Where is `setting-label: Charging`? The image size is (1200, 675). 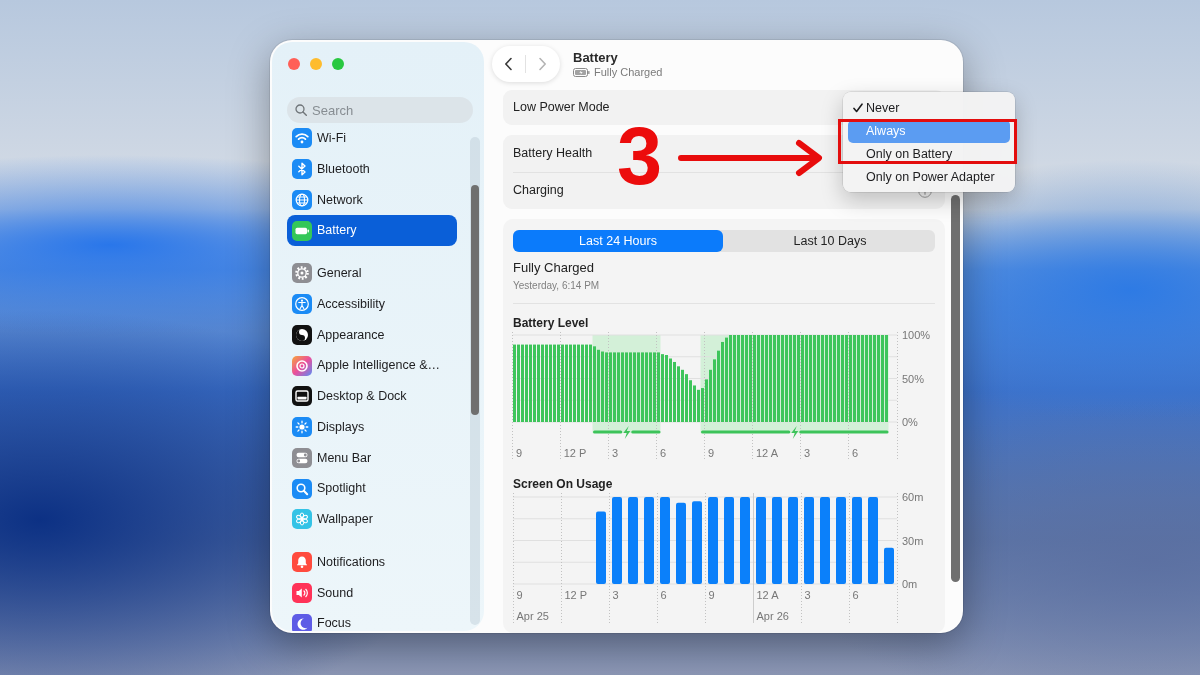 setting-label: Charging is located at coordinates (538, 191).